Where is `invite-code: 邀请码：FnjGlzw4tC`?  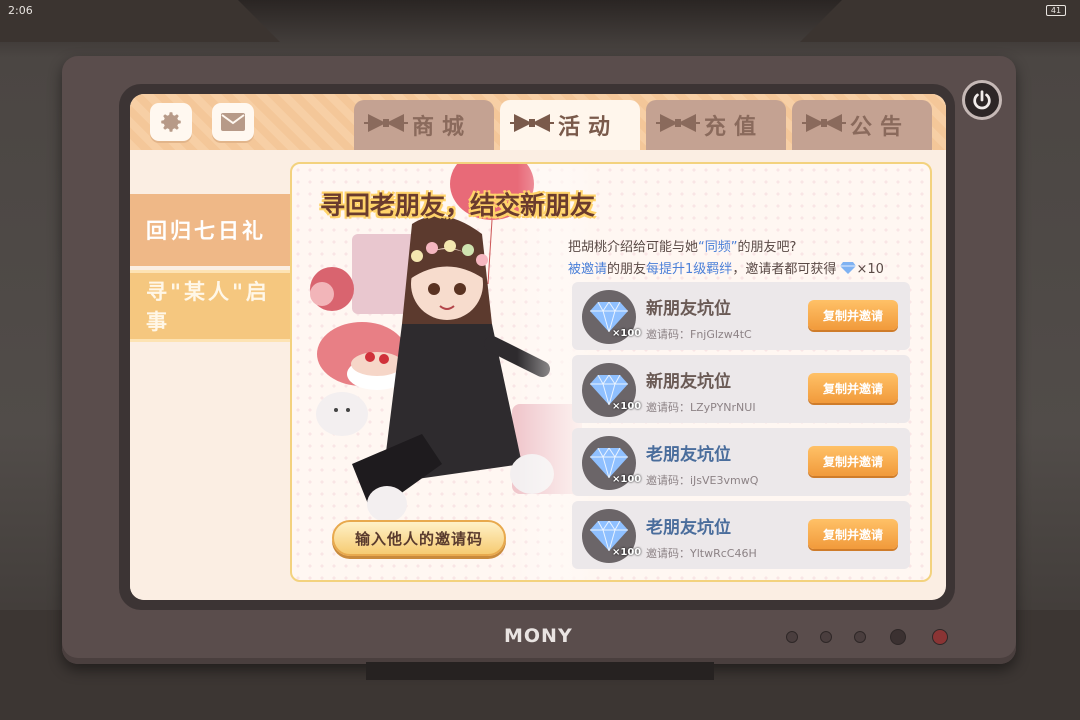 invite-code: 邀请码：FnjGlzw4tC is located at coordinates (699, 334).